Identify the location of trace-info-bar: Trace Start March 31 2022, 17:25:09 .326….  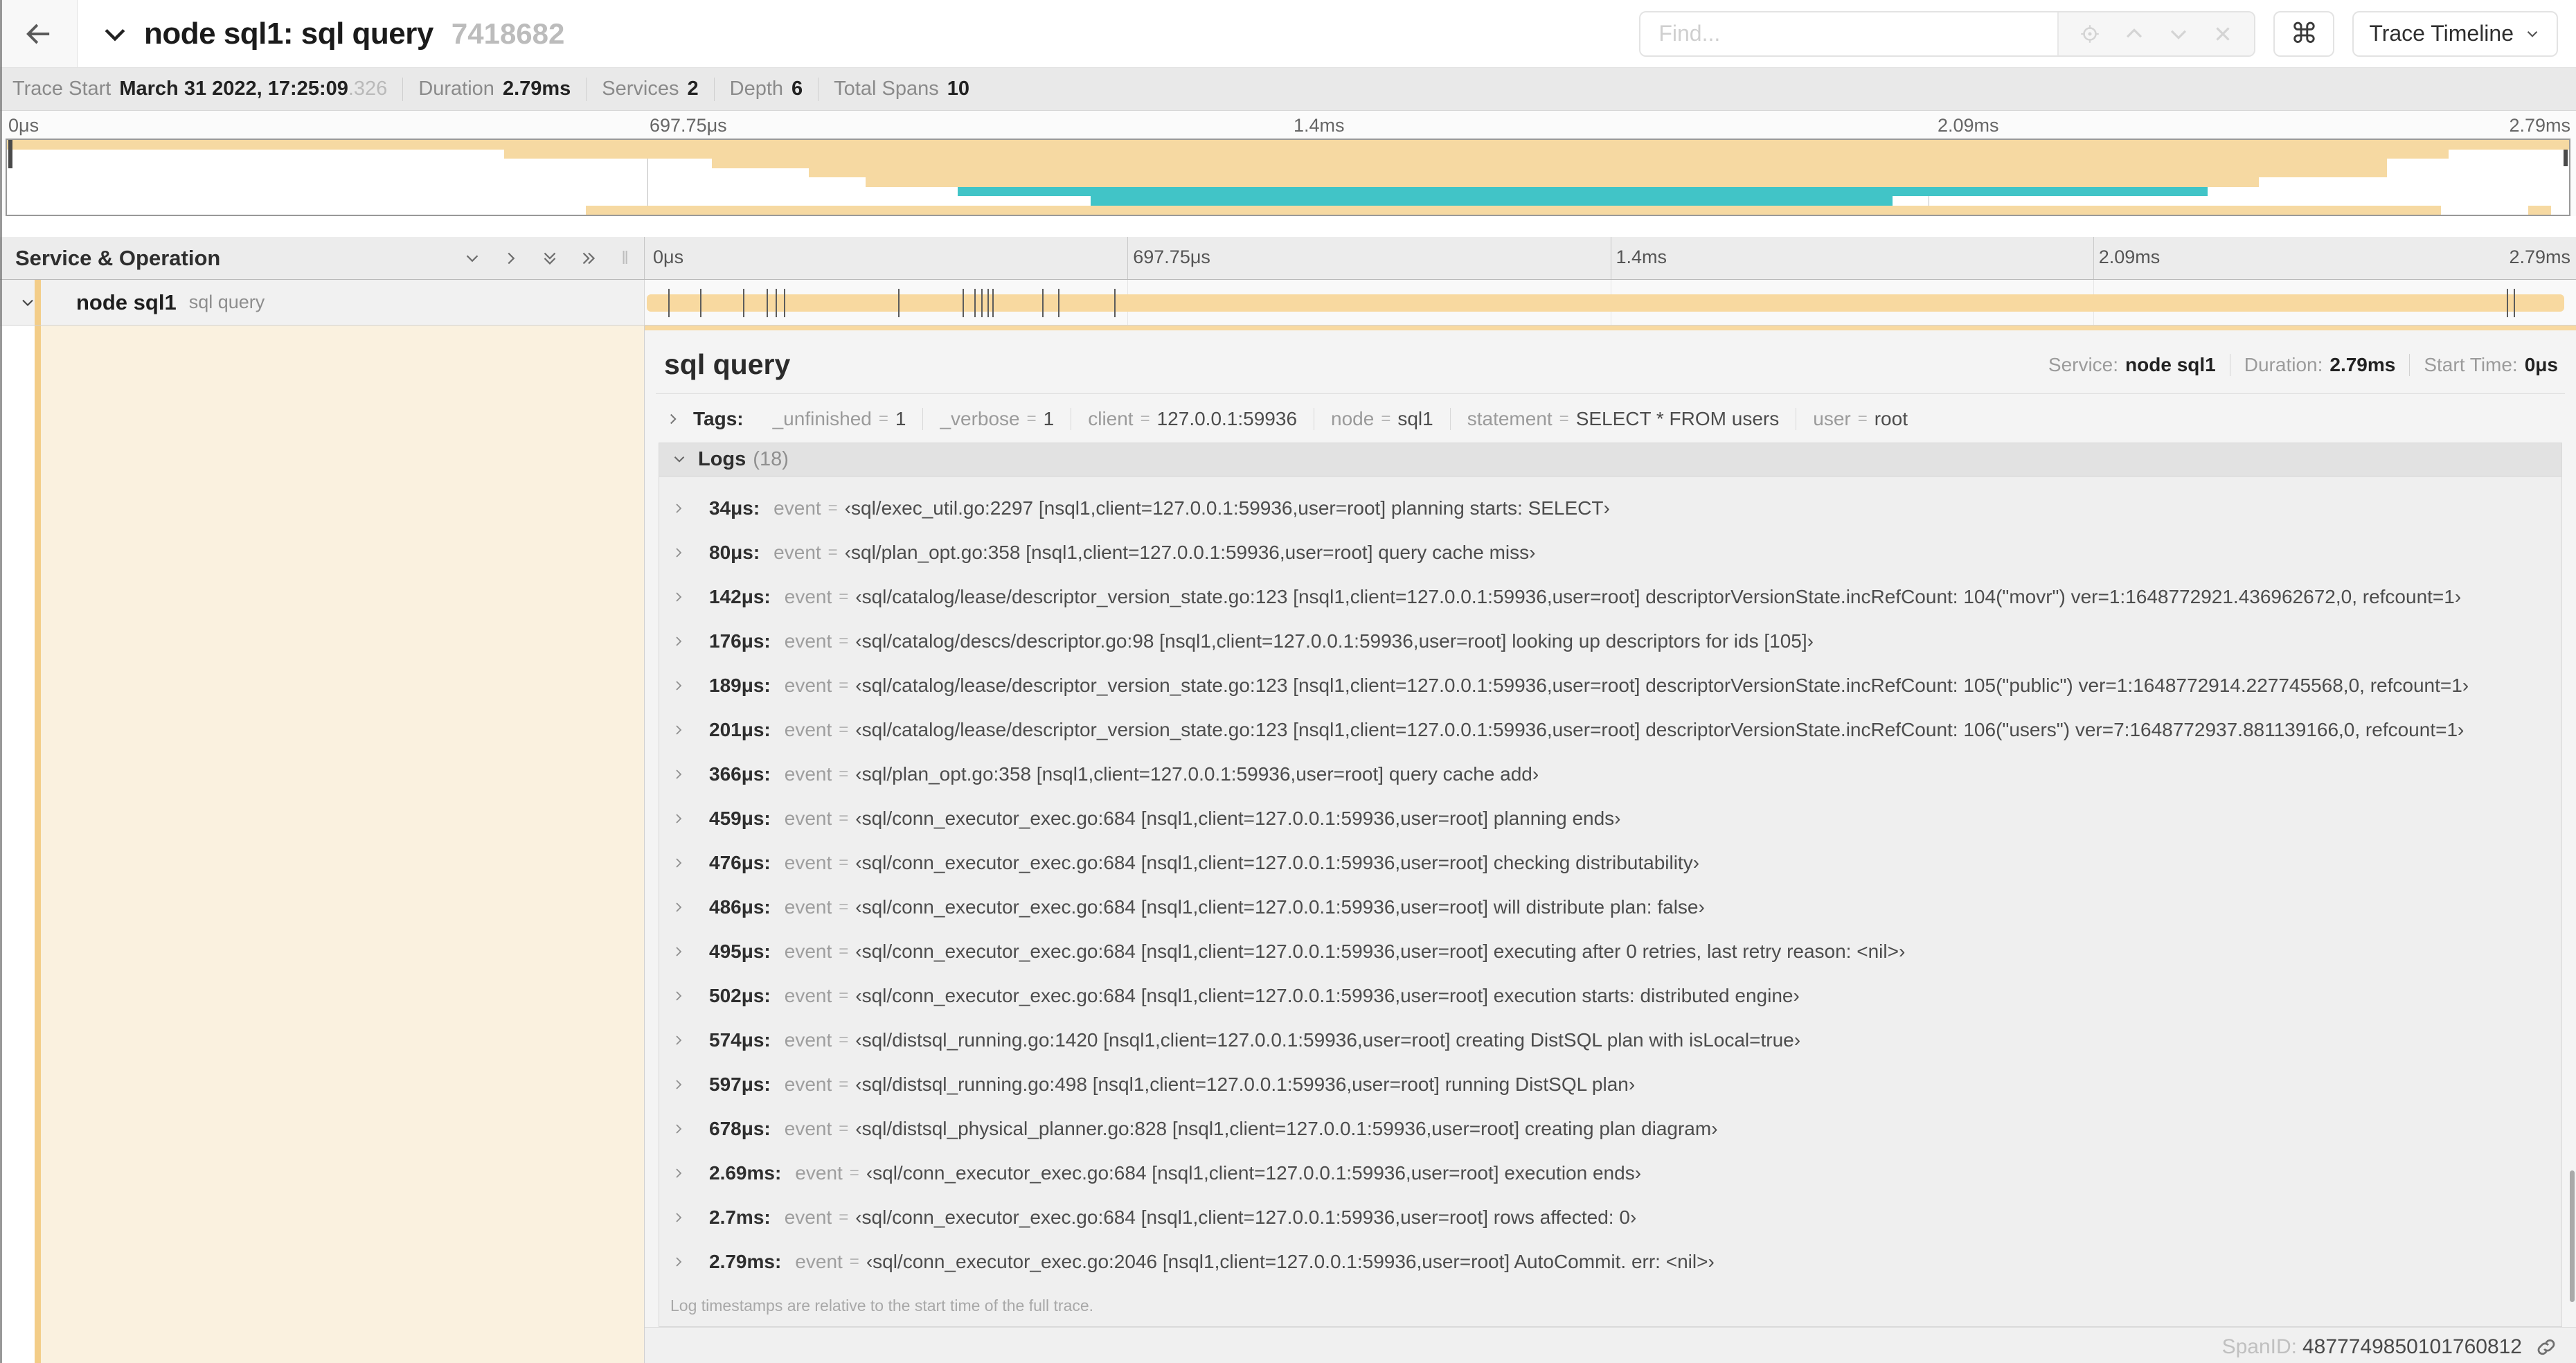
(1288, 89).